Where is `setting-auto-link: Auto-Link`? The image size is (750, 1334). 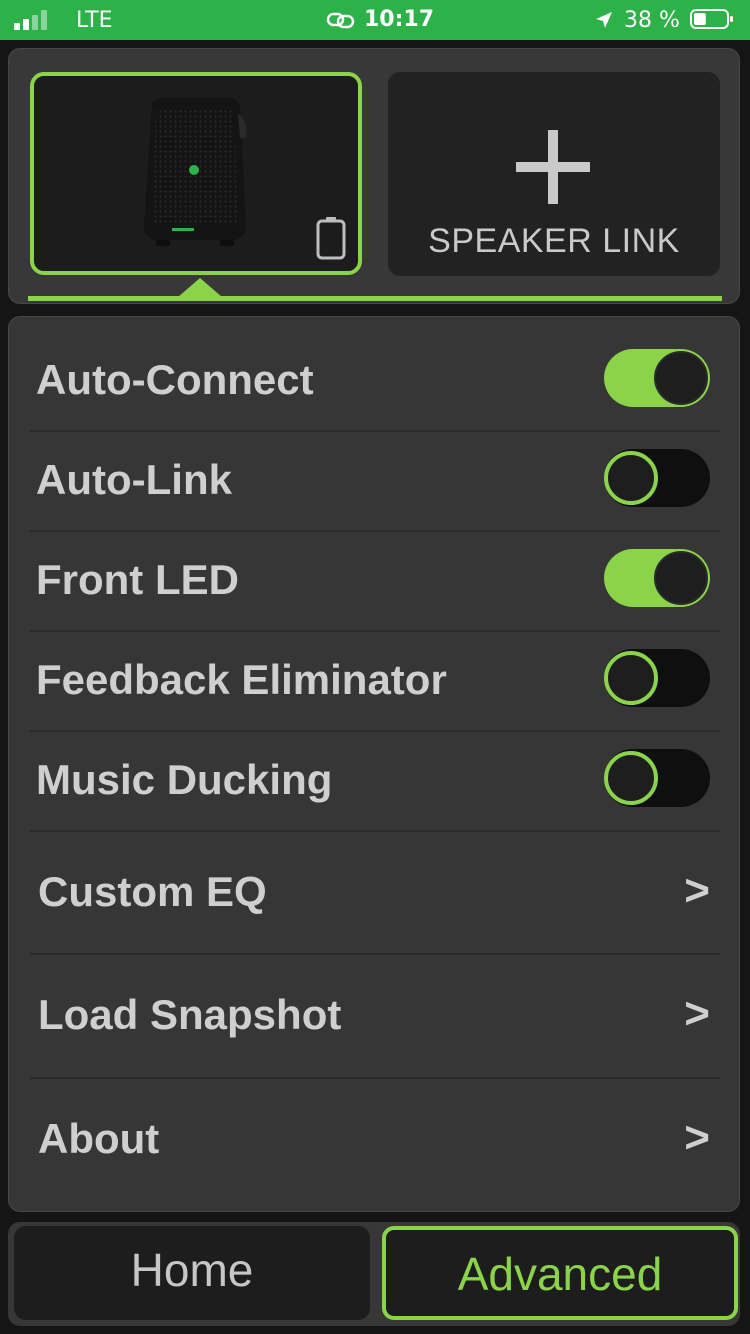
setting-auto-link: Auto-Link is located at coordinates (375, 481).